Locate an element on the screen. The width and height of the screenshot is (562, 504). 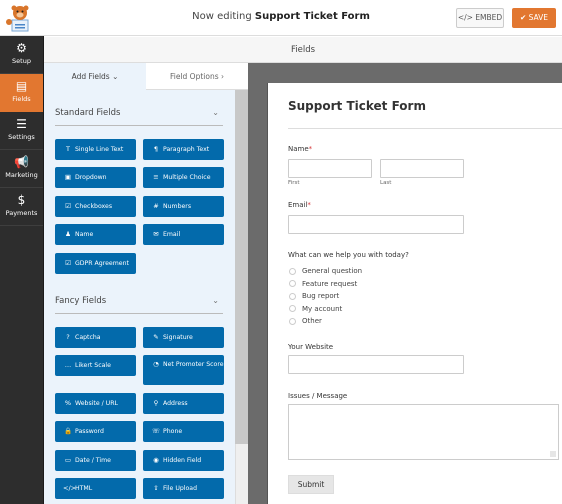
nav-label: Setup is located at coordinates (21, 61).